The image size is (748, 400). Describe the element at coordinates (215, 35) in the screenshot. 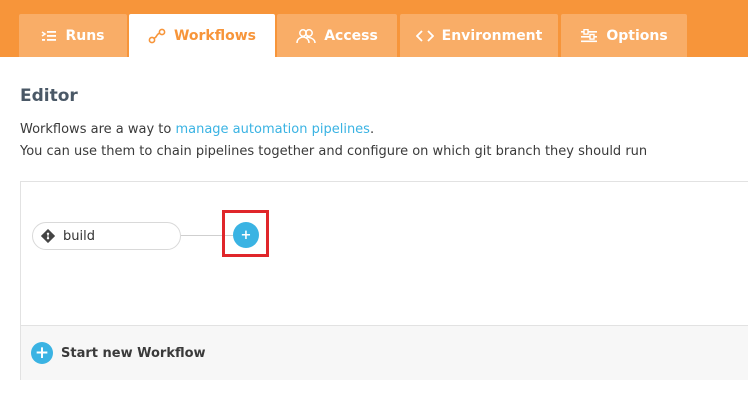

I see `tab-workflows-label: Workflows` at that location.